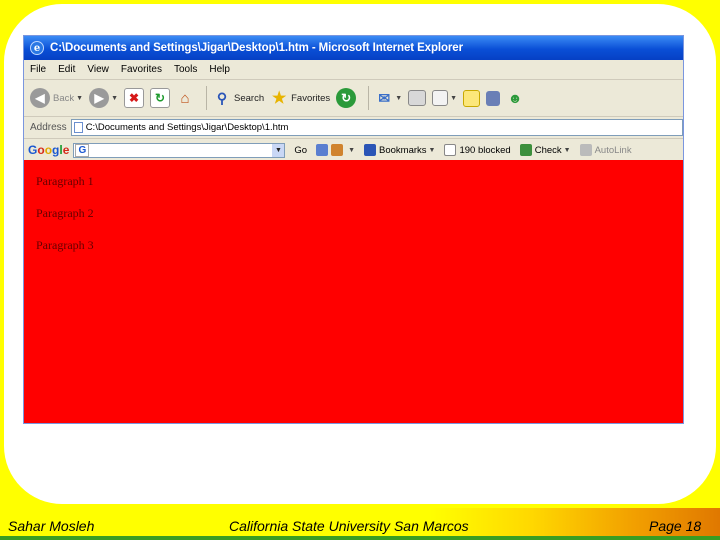  I want to click on menu-view: View, so click(98, 69).